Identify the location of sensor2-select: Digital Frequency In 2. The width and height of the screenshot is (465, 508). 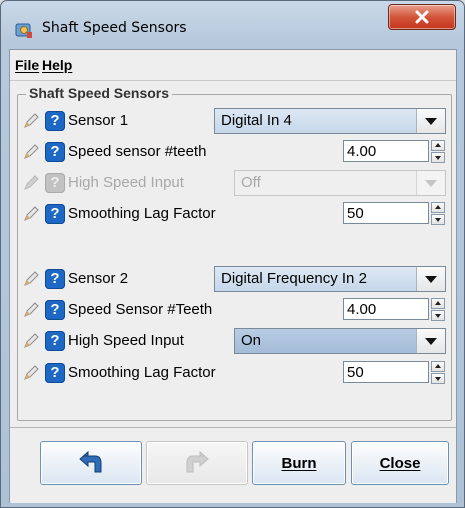
(330, 279).